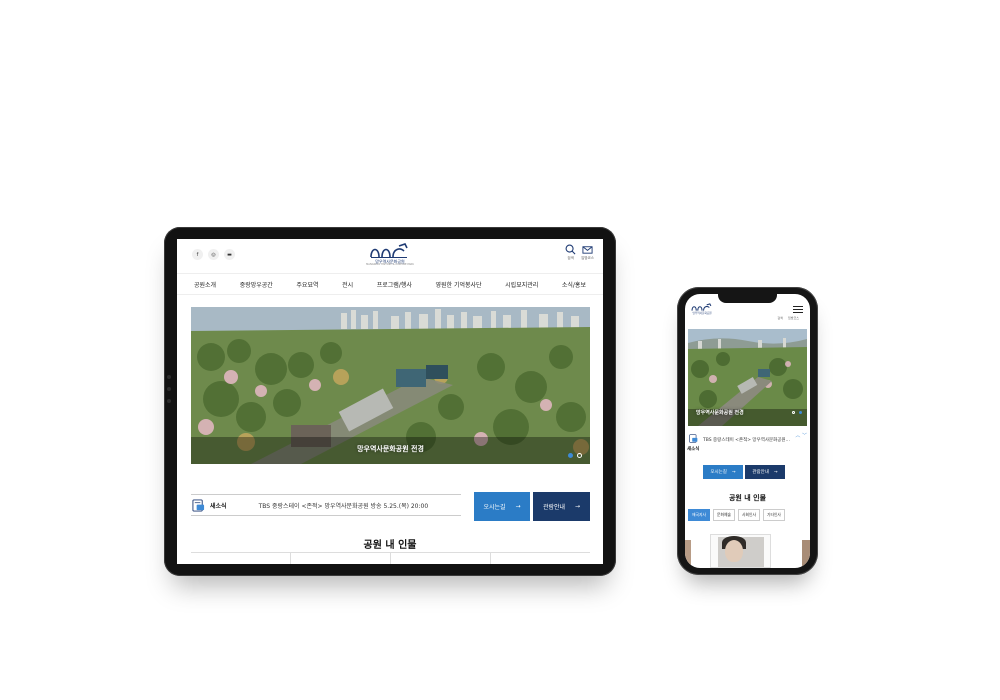  What do you see at coordinates (736, 515) in the screenshot?
I see `people-category-tabs: 애국지사 문화예술 사회인사 기타인사` at bounding box center [736, 515].